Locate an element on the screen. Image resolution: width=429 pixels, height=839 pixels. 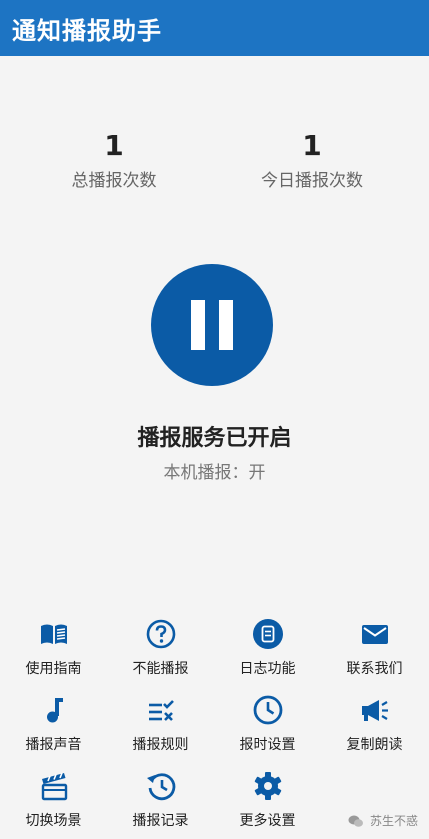
status-title: 播报服务已开启 is located at coordinates (214, 438).